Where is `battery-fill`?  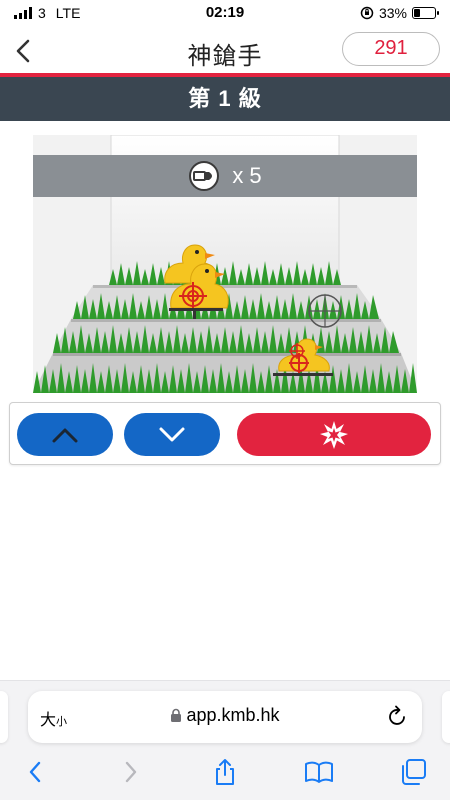
battery-fill is located at coordinates (417, 13).